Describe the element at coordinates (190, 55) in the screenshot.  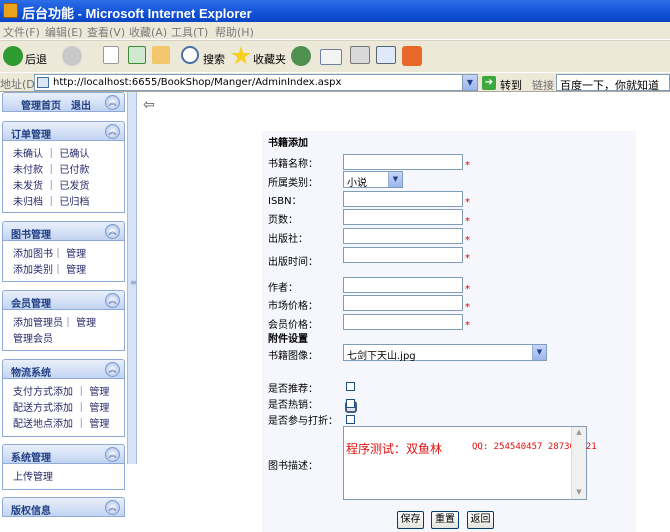
I see `search-icon` at that location.